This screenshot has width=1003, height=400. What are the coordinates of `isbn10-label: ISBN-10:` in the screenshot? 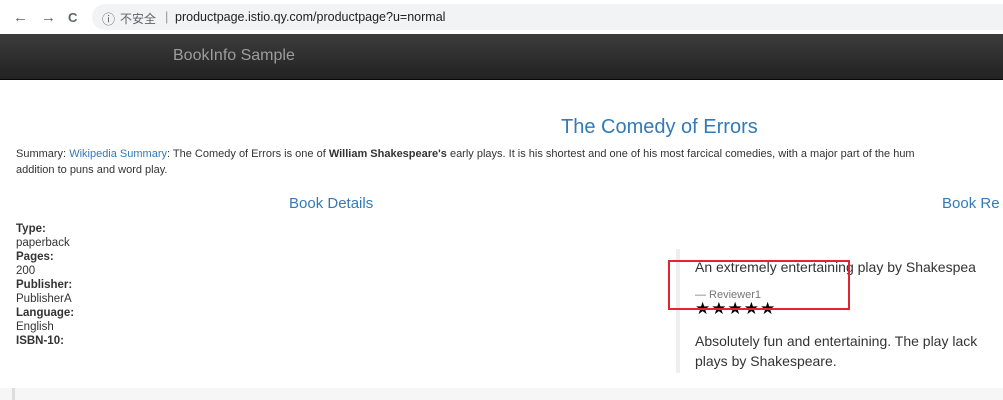 It's located at (40, 341).